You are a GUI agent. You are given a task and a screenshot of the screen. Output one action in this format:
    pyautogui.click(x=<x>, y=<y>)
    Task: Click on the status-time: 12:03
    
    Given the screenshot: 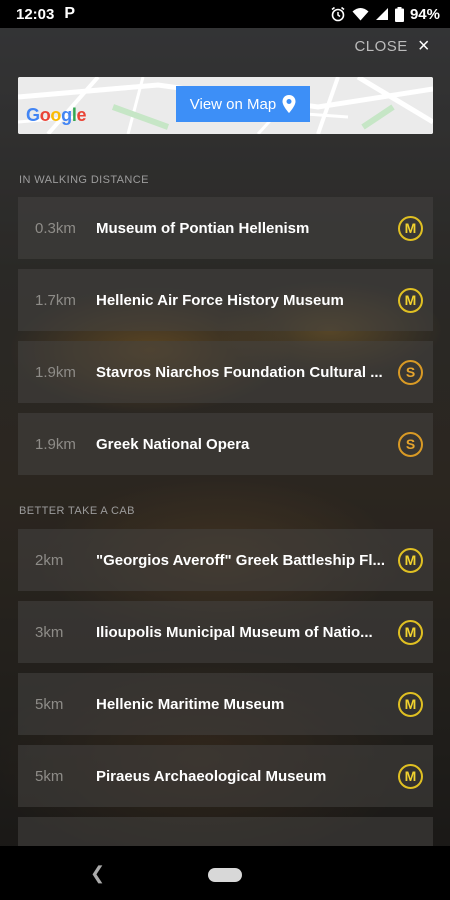 What is the action you would take?
    pyautogui.click(x=35, y=14)
    